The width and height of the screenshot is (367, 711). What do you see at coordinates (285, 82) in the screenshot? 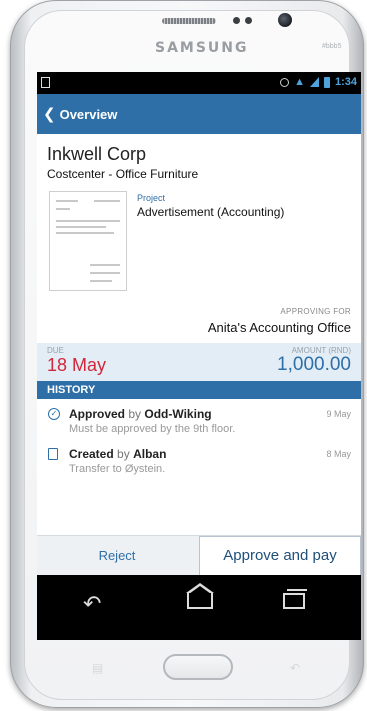
I see `rotate-icon` at bounding box center [285, 82].